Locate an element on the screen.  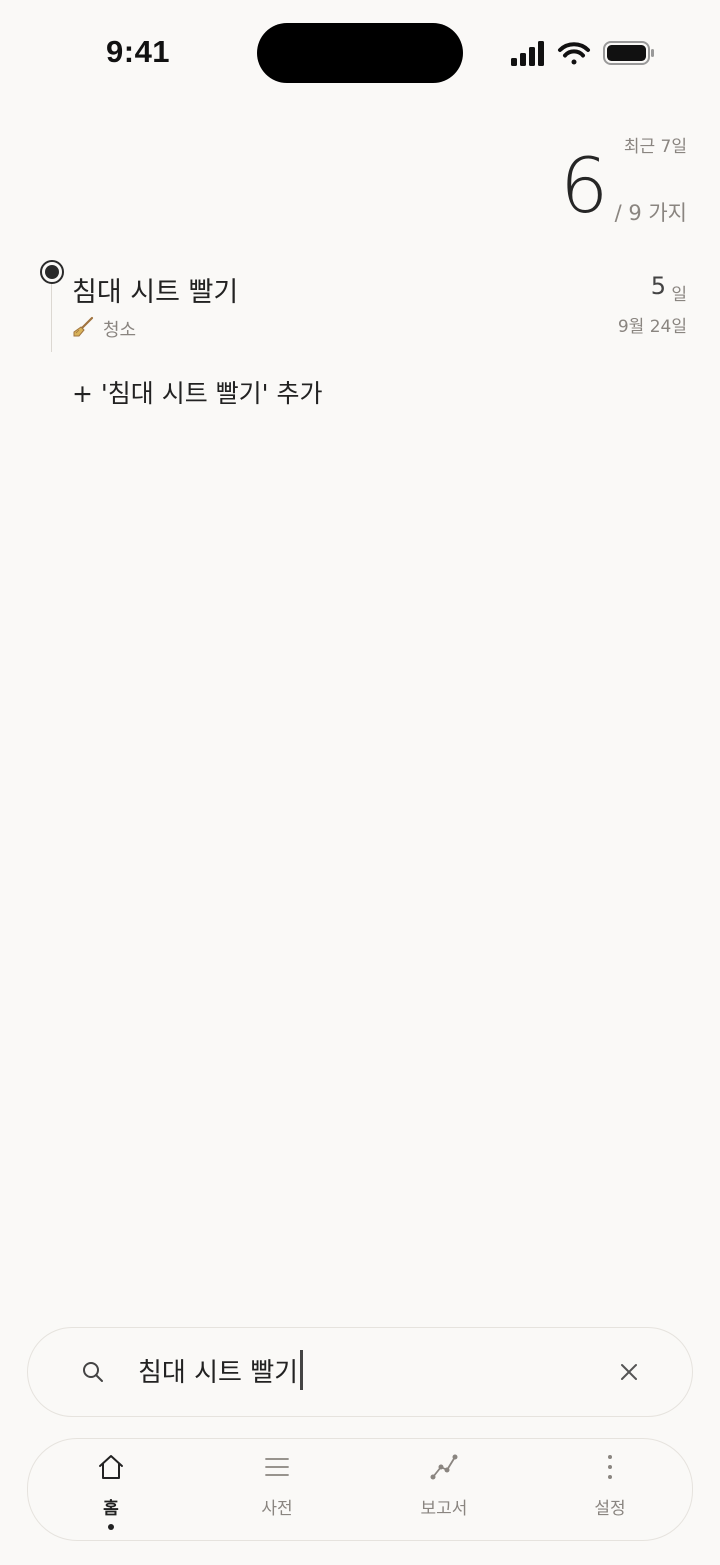
summary-count: 6 is located at coordinates (584, 185).